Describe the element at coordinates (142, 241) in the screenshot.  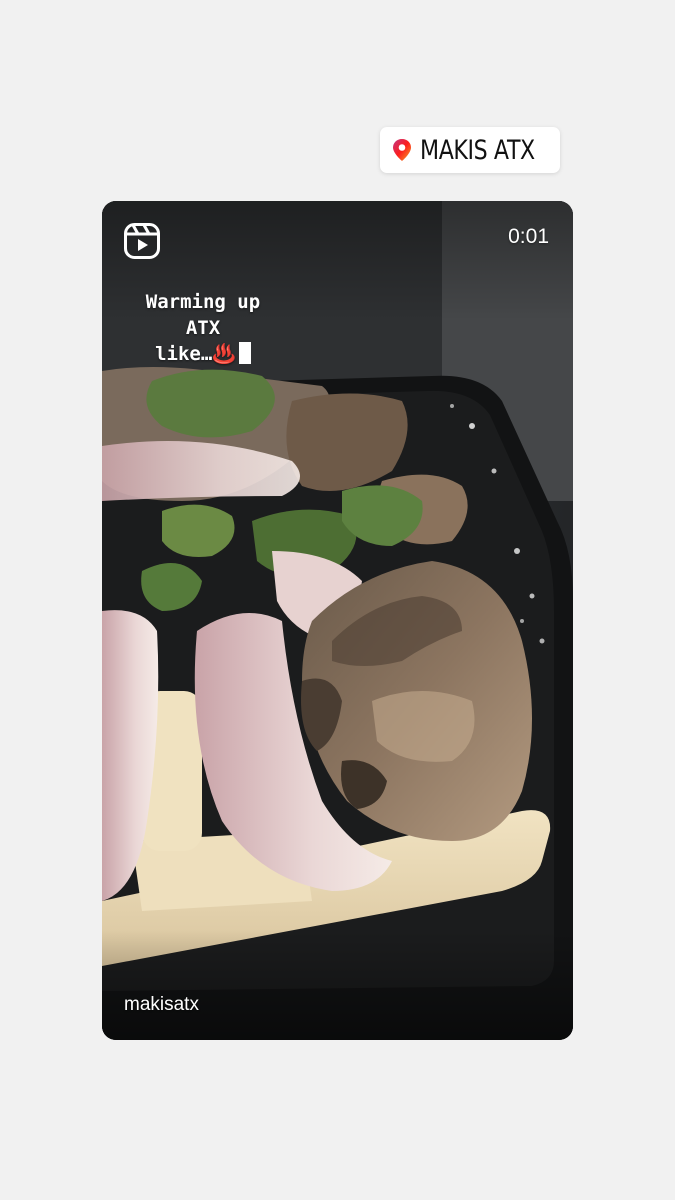
I see `reels-icon` at that location.